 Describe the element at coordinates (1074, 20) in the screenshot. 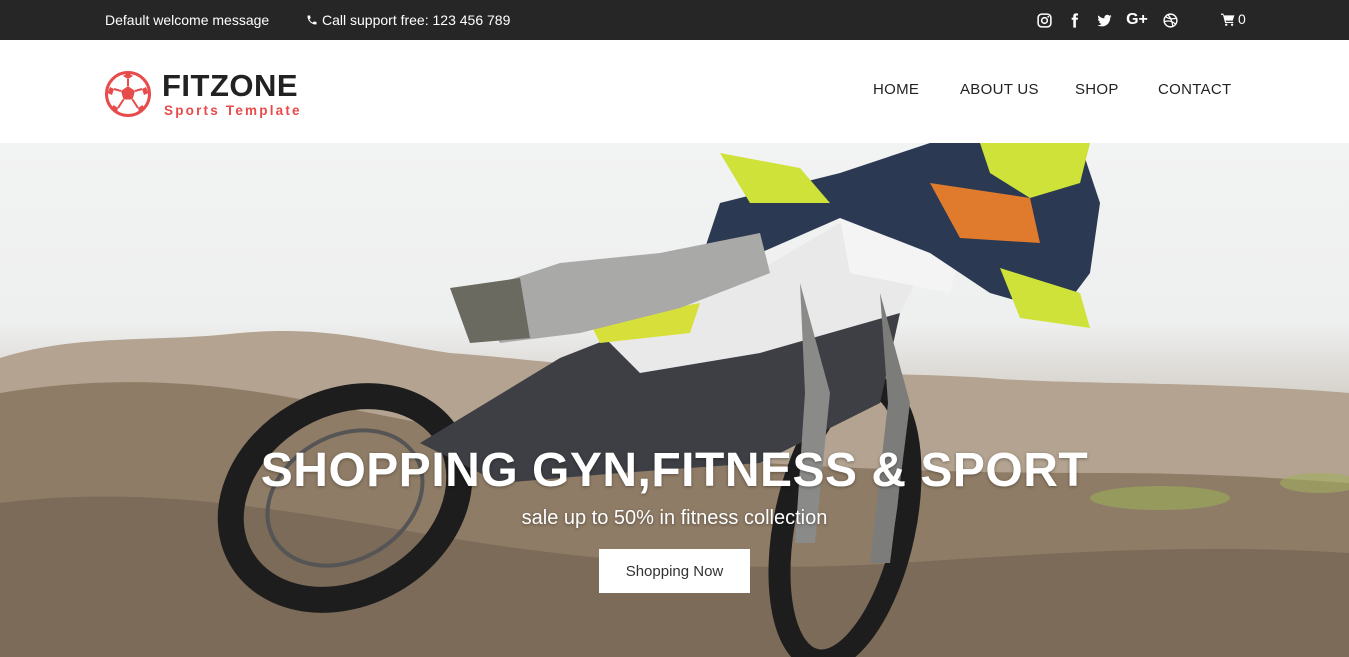

I see `facebook-icon` at that location.